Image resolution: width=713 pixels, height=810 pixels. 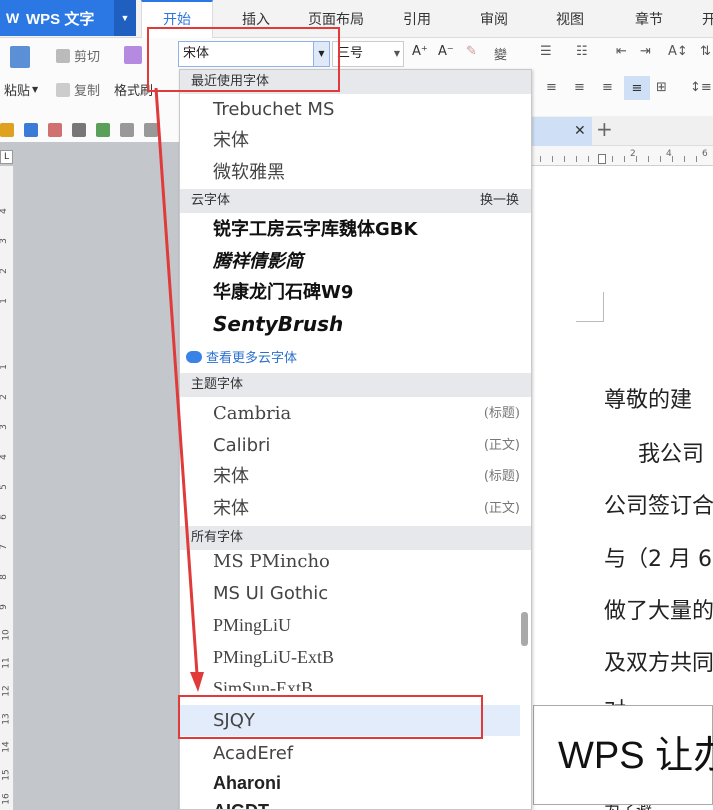 I want to click on annotation-box-sjqy, so click(x=330, y=717).